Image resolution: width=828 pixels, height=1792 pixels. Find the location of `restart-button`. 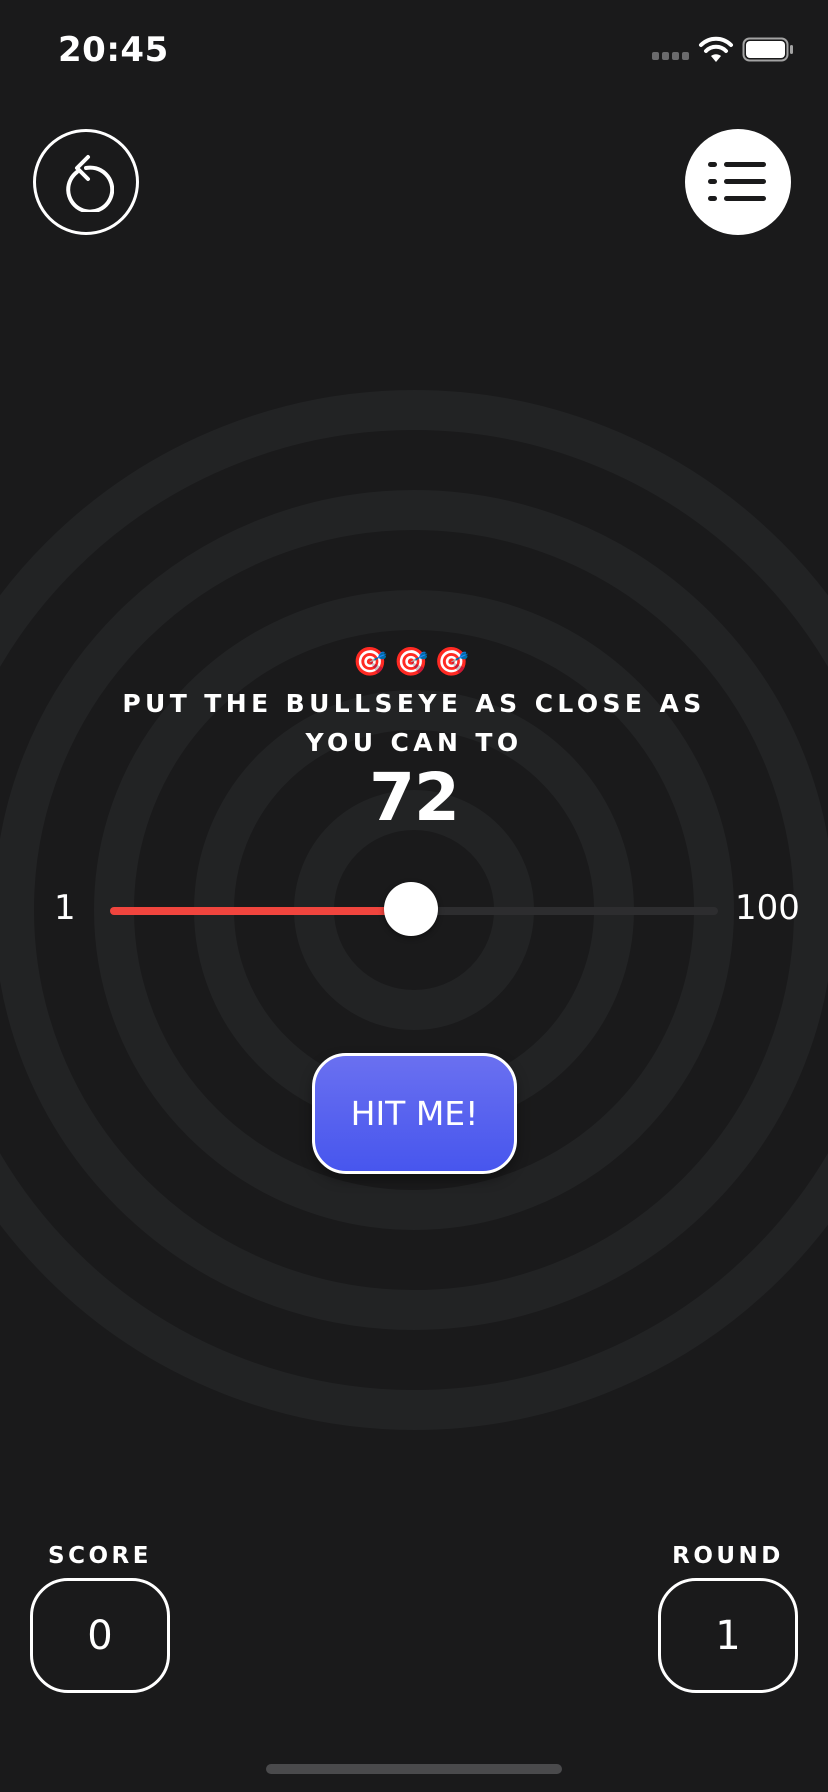

restart-button is located at coordinates (86, 182).